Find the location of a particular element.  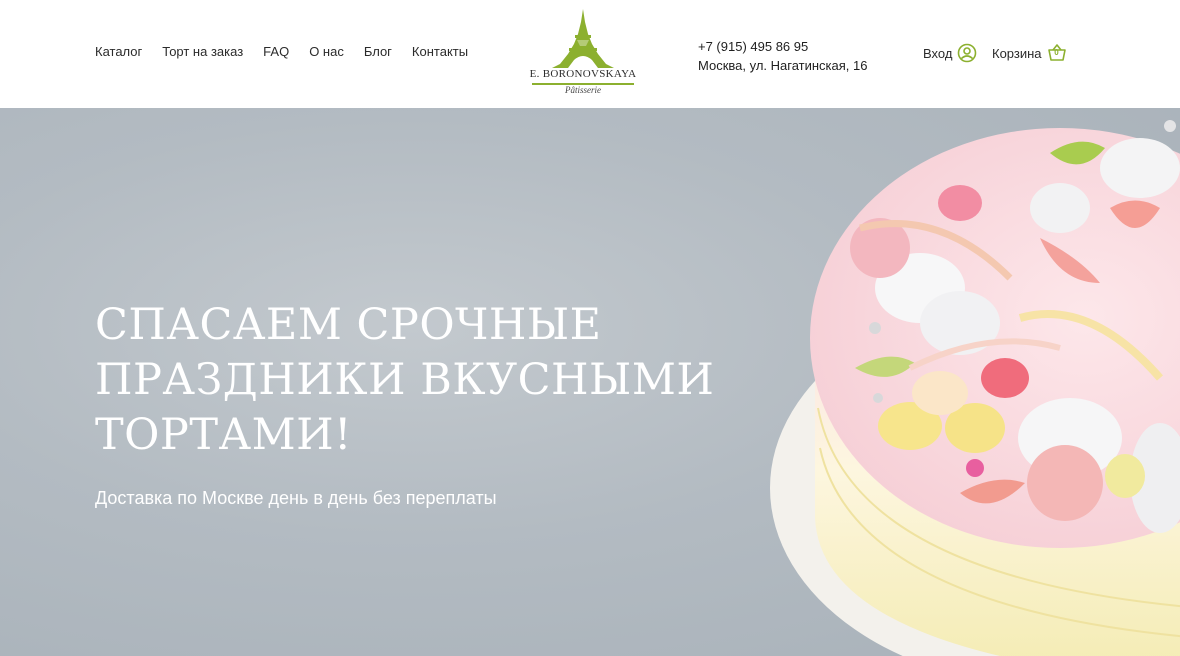

phone-number: +7 (915) 495 86 95 is located at coordinates (782, 46).